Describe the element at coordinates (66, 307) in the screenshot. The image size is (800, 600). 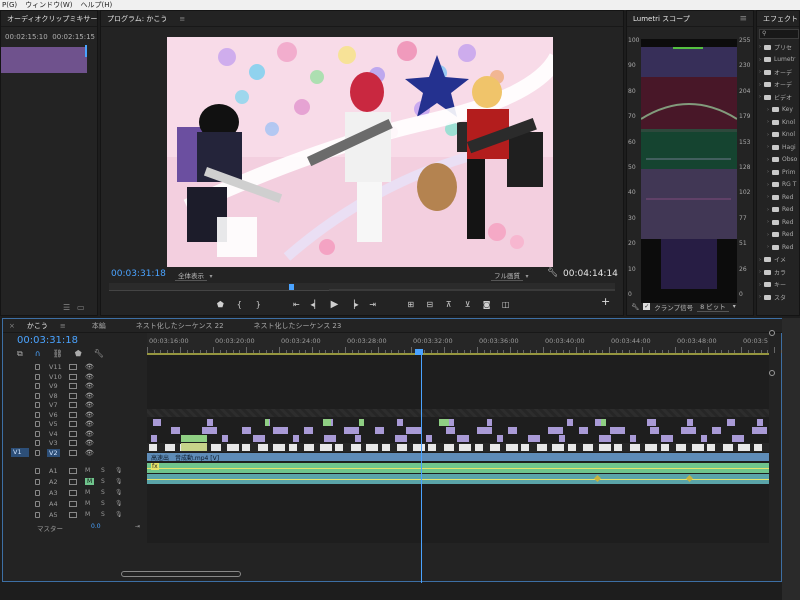
I see `mixer-list-icon: ☰` at that location.